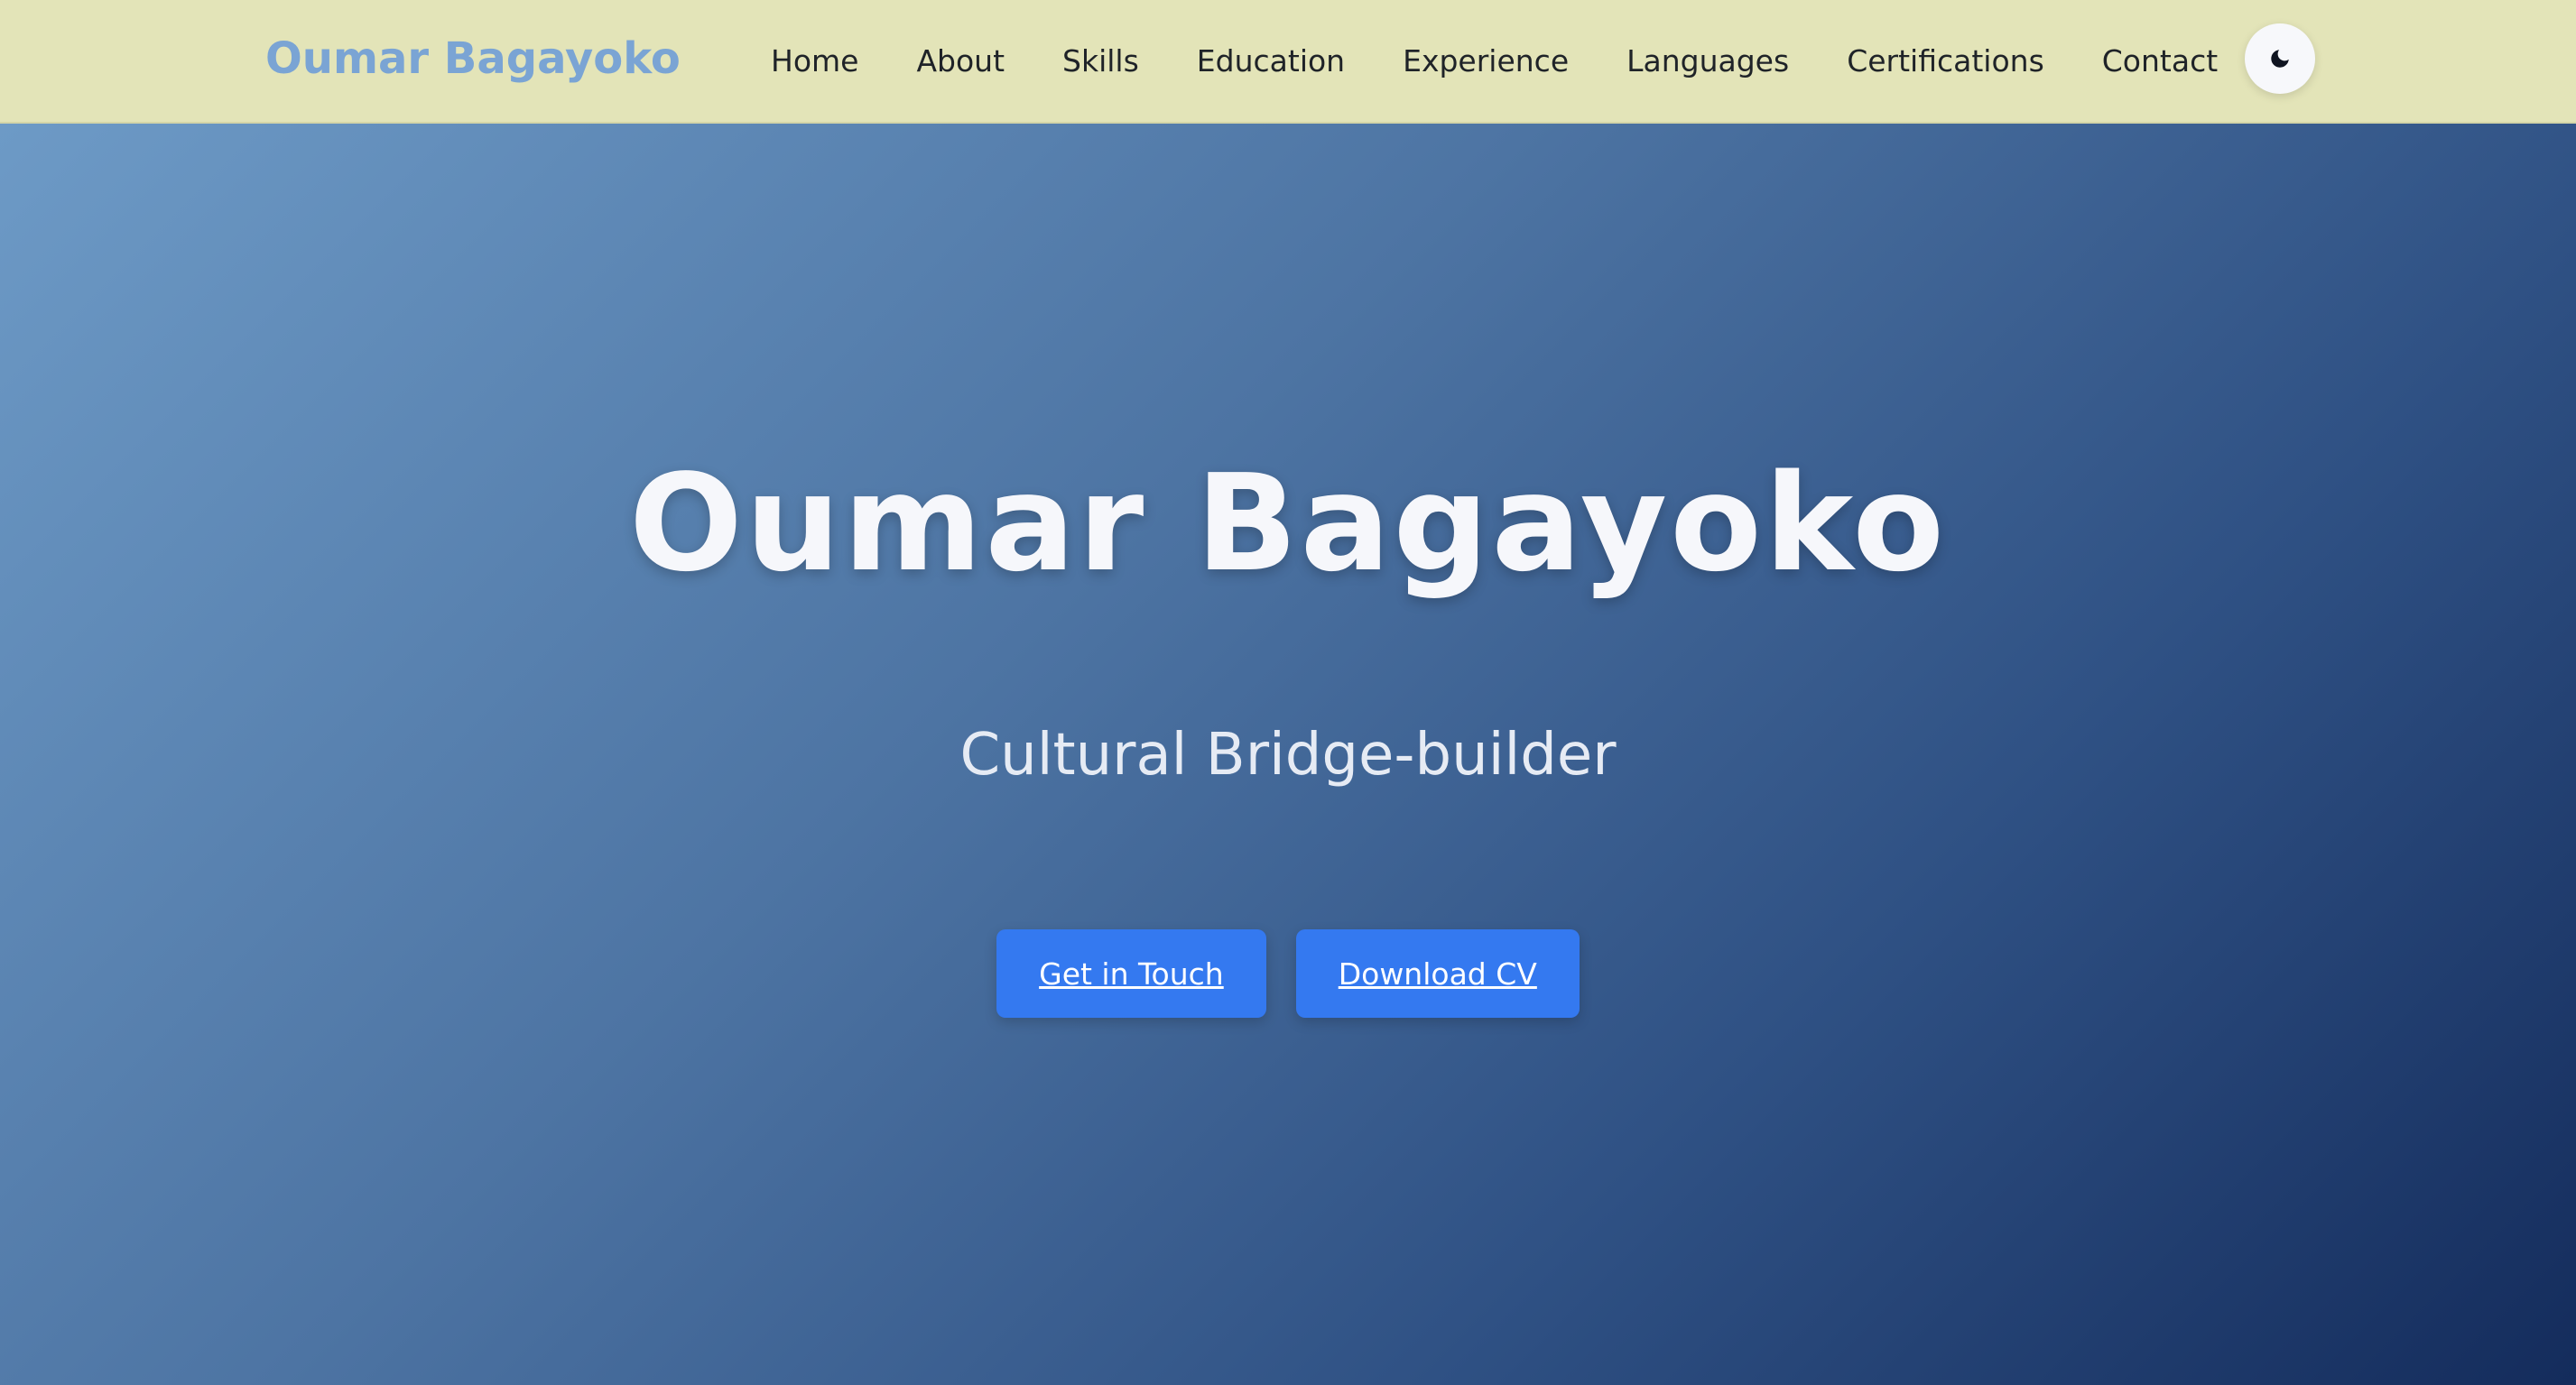 The height and width of the screenshot is (1385, 2576). I want to click on nav-link-languages: Languages, so click(1708, 60).